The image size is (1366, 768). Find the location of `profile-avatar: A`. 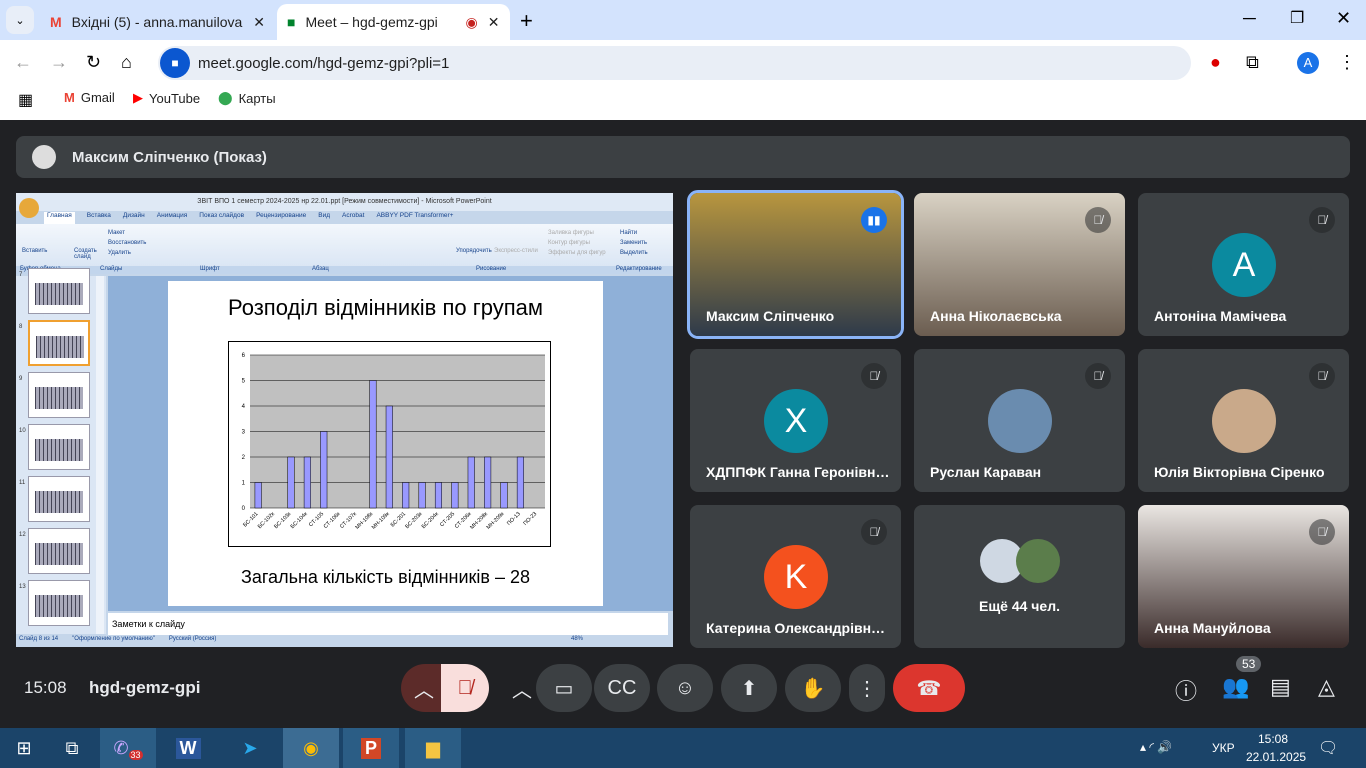

profile-avatar: A is located at coordinates (1308, 63).